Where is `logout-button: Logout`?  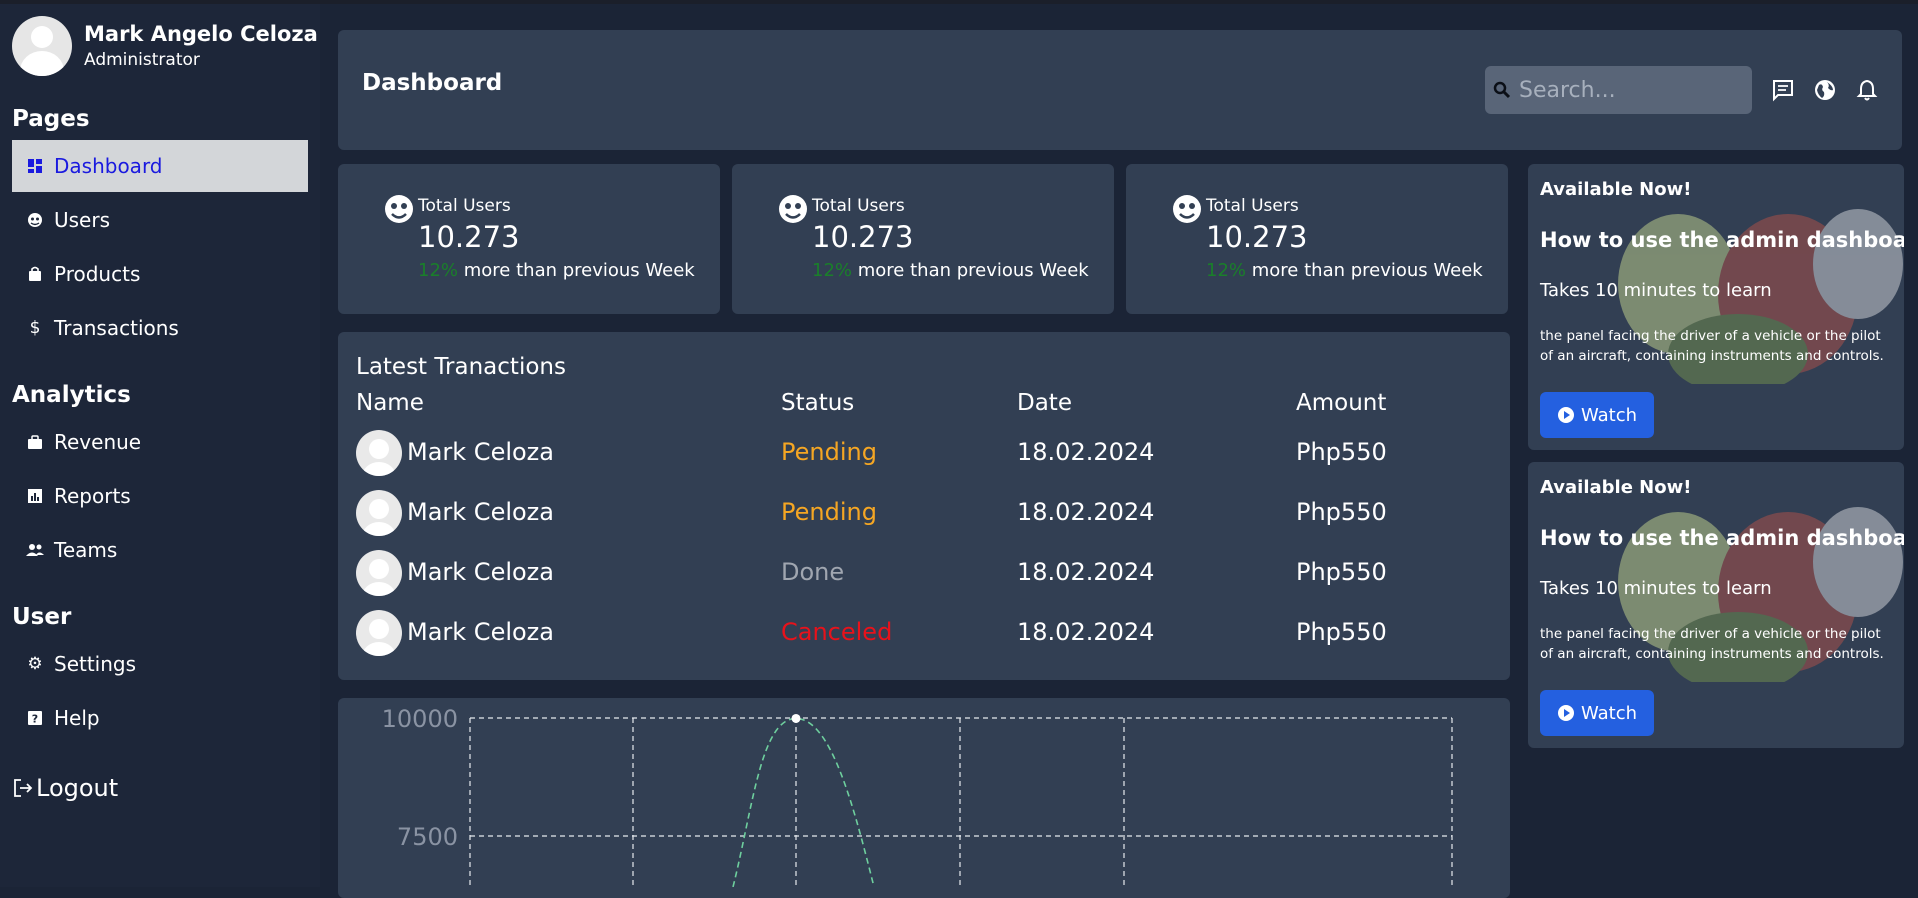 logout-button: Logout is located at coordinates (65, 788).